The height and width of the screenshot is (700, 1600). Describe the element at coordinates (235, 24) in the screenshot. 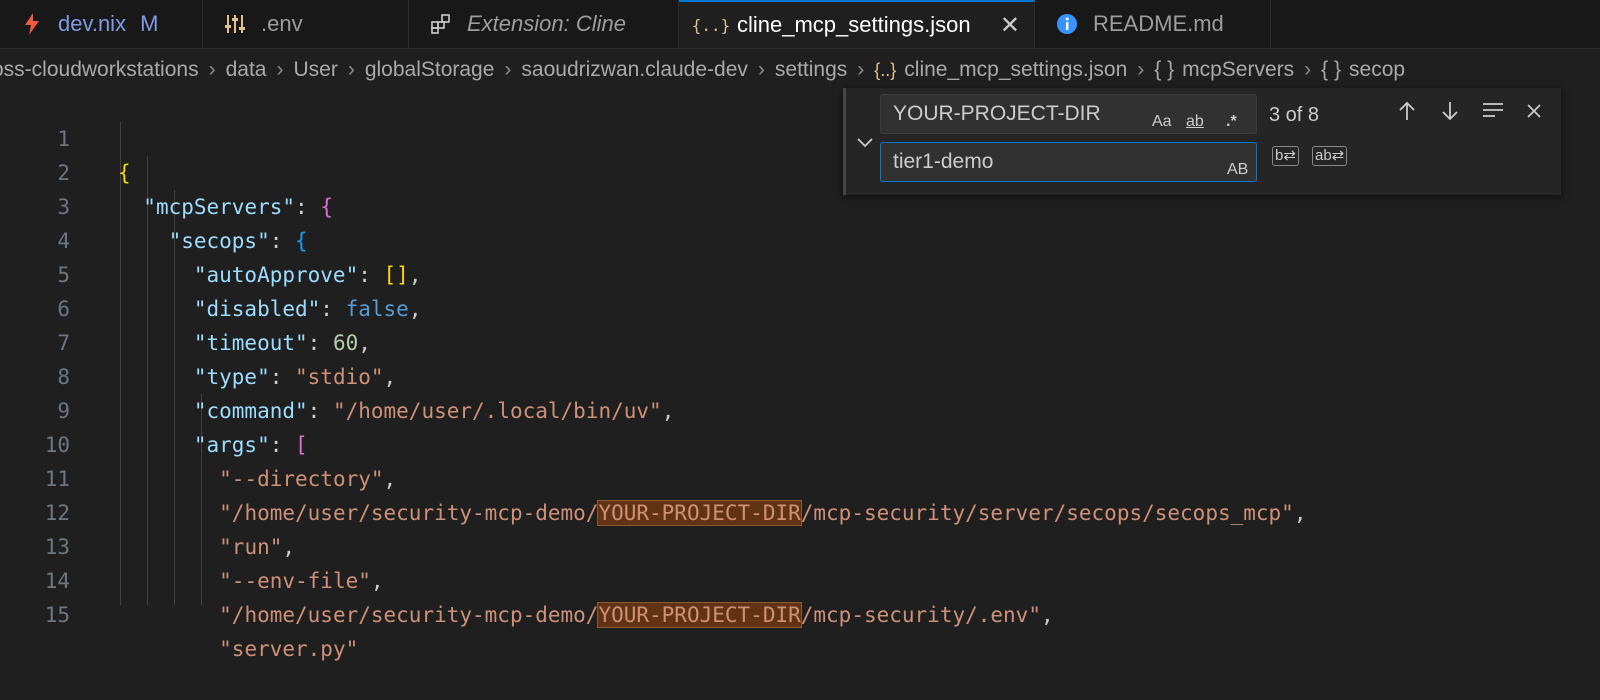

I see `settings-sliders-icon` at that location.